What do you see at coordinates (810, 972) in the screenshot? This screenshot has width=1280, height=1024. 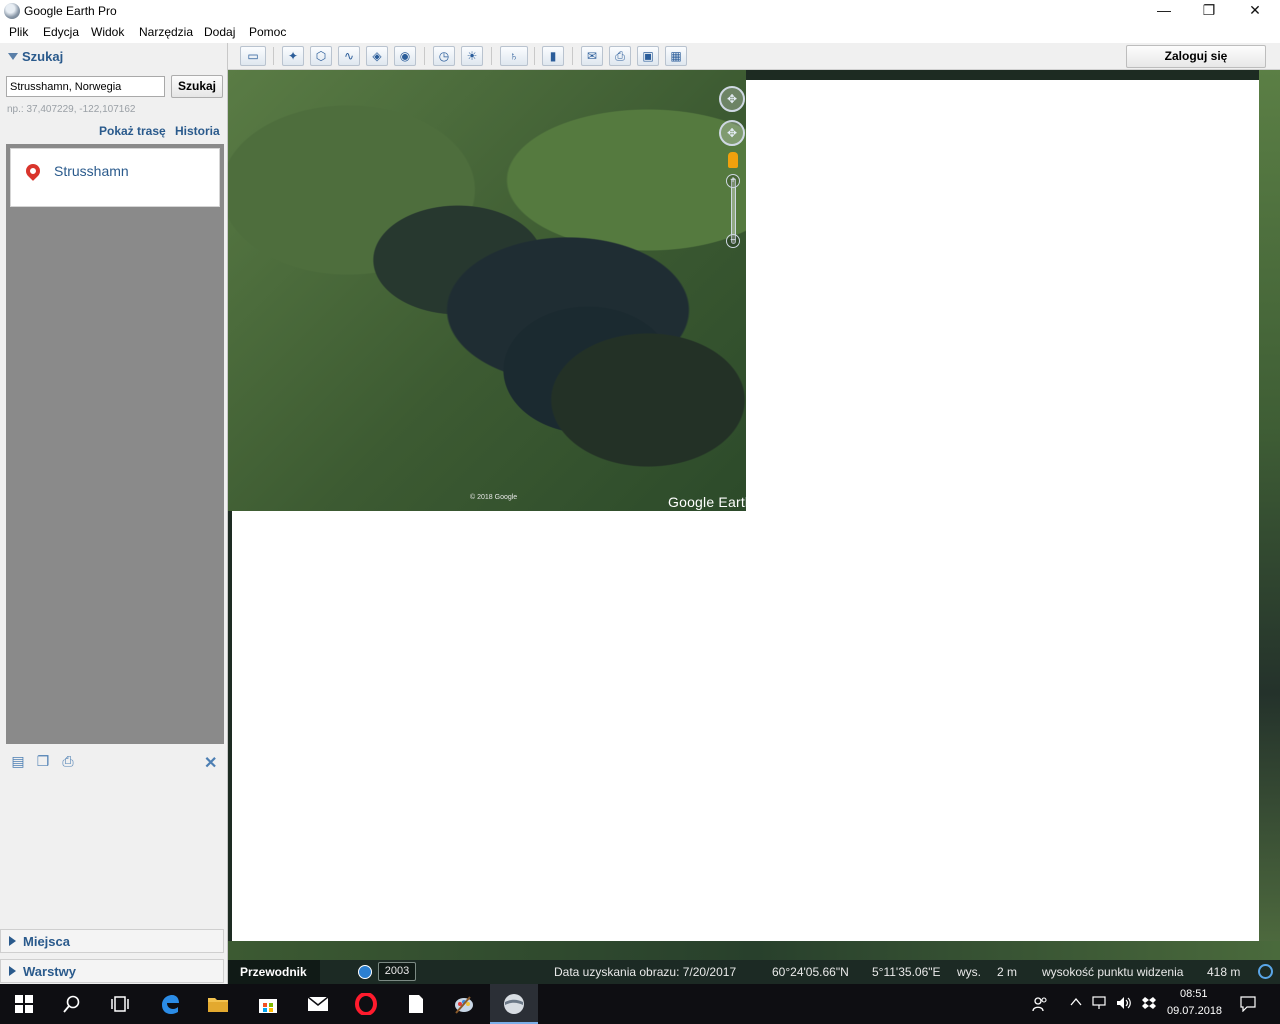 I see `latitude-readout: 60°24'05.66"N` at bounding box center [810, 972].